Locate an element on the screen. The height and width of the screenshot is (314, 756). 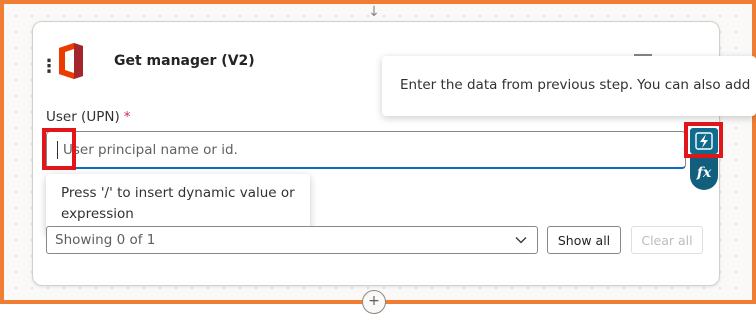
select-value: Showing 0 of 1 is located at coordinates (105, 240).